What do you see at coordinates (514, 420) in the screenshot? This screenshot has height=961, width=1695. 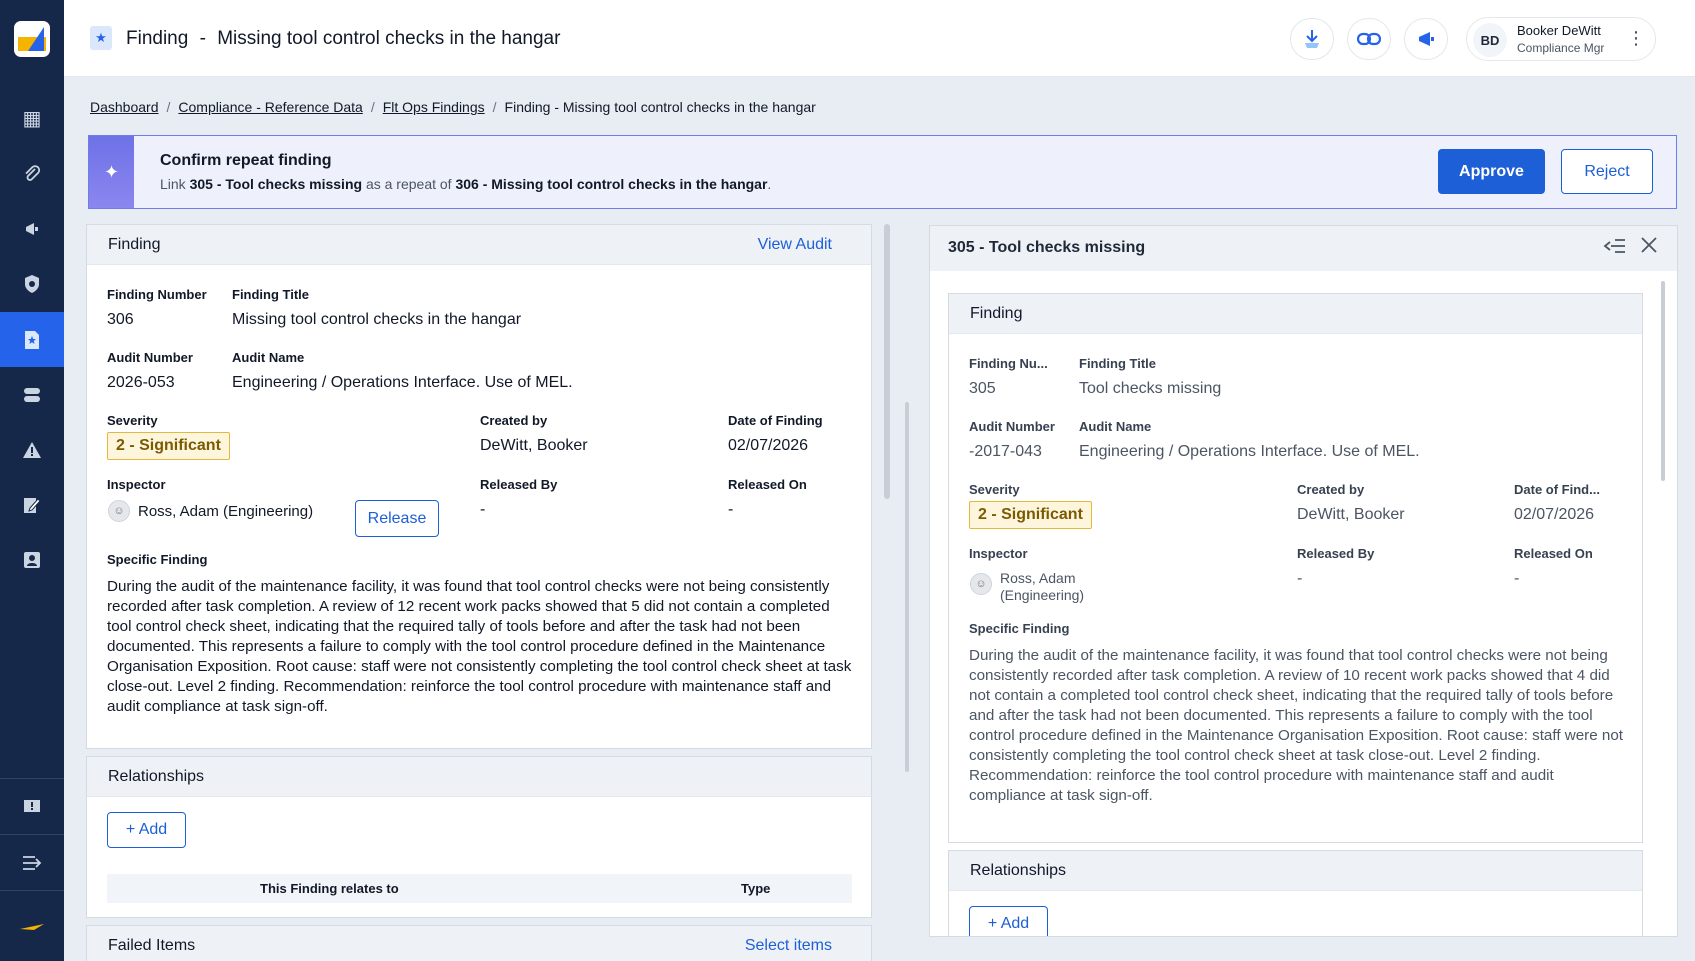 I see `created-by-label: Created by` at bounding box center [514, 420].